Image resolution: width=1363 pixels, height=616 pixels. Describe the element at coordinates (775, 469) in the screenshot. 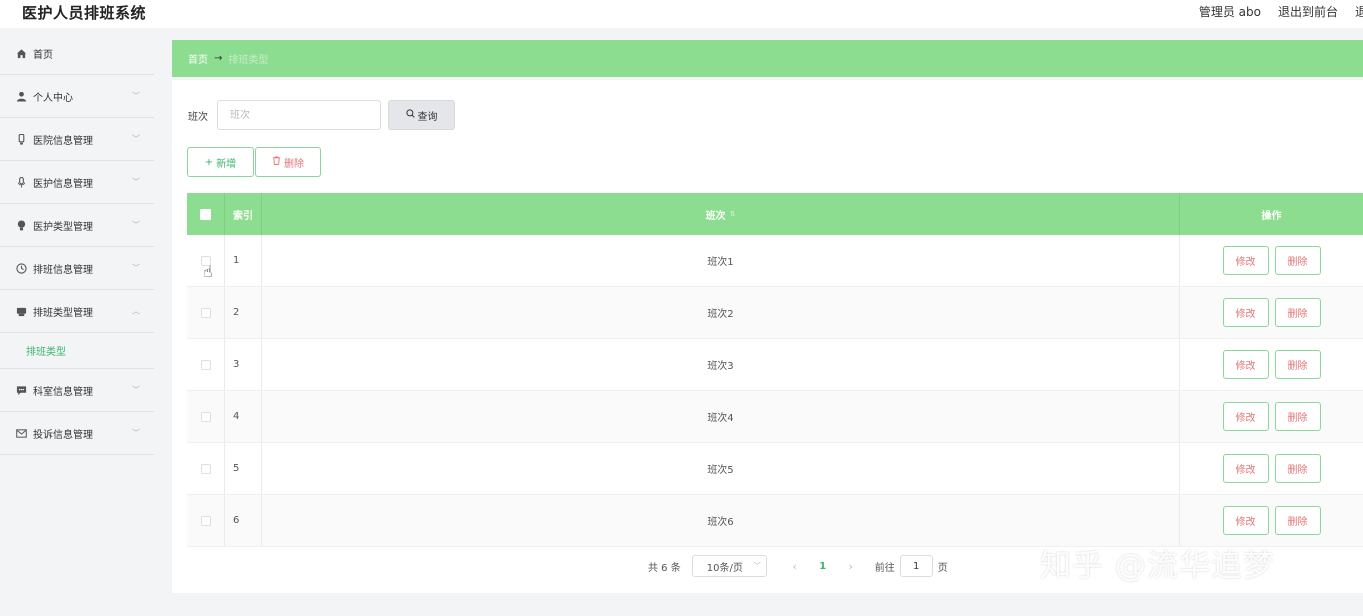

I see `table-row: 5 班次5 修改 删除` at that location.